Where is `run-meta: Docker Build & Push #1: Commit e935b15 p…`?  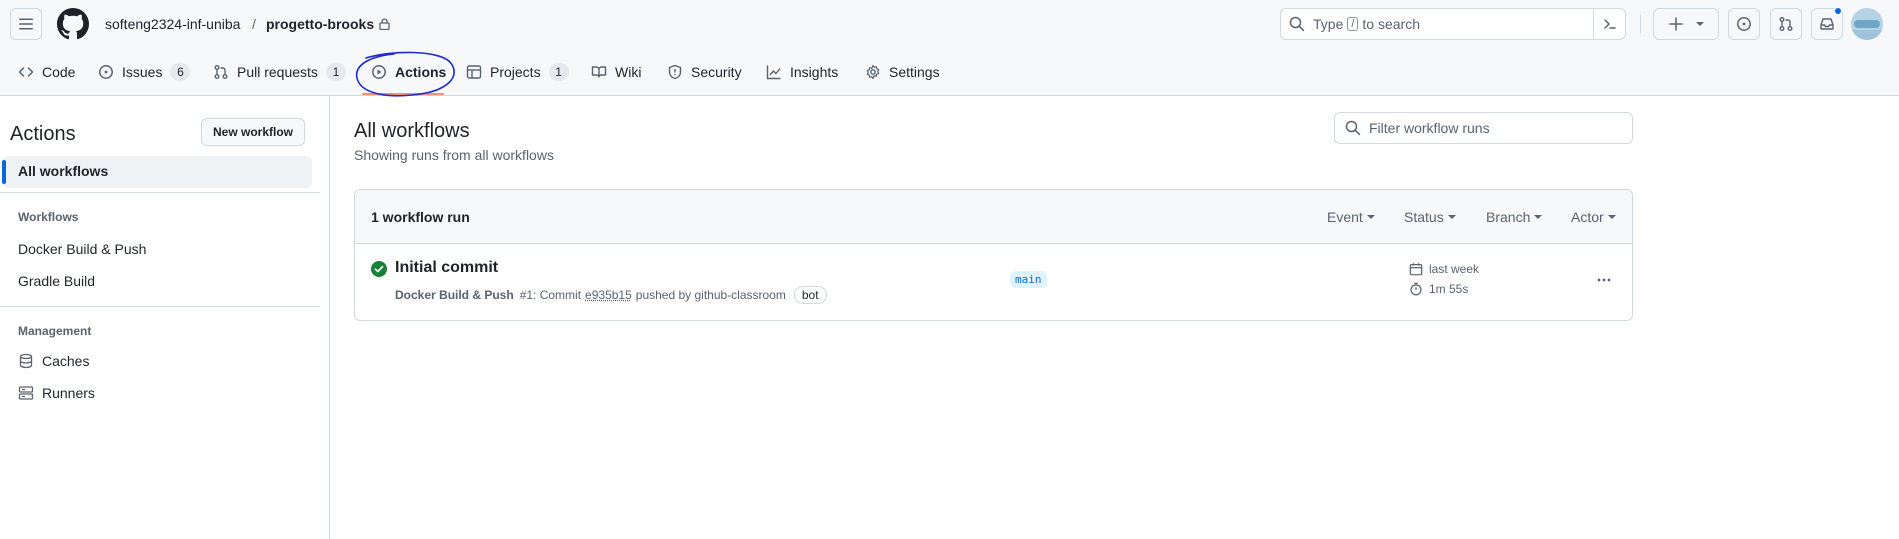
run-meta: Docker Build & Push #1: Commit e935b15 p… is located at coordinates (611, 295).